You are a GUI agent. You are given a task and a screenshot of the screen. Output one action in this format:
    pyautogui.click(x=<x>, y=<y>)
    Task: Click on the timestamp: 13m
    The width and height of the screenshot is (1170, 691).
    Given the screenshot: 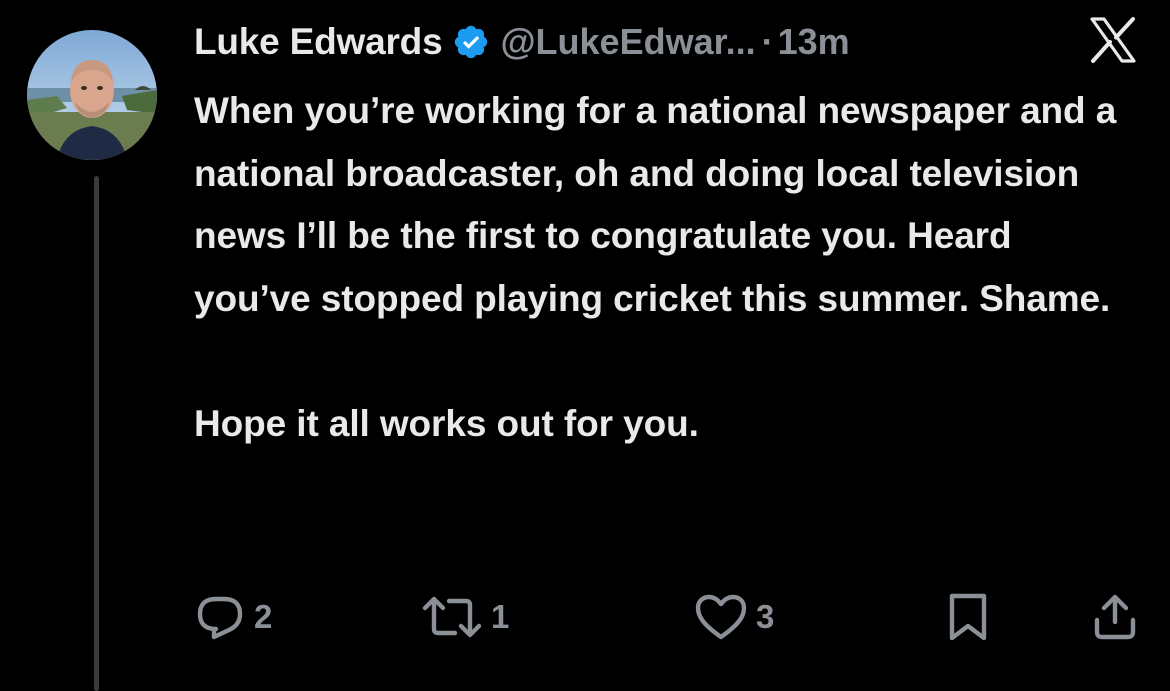 What is the action you would take?
    pyautogui.click(x=814, y=42)
    